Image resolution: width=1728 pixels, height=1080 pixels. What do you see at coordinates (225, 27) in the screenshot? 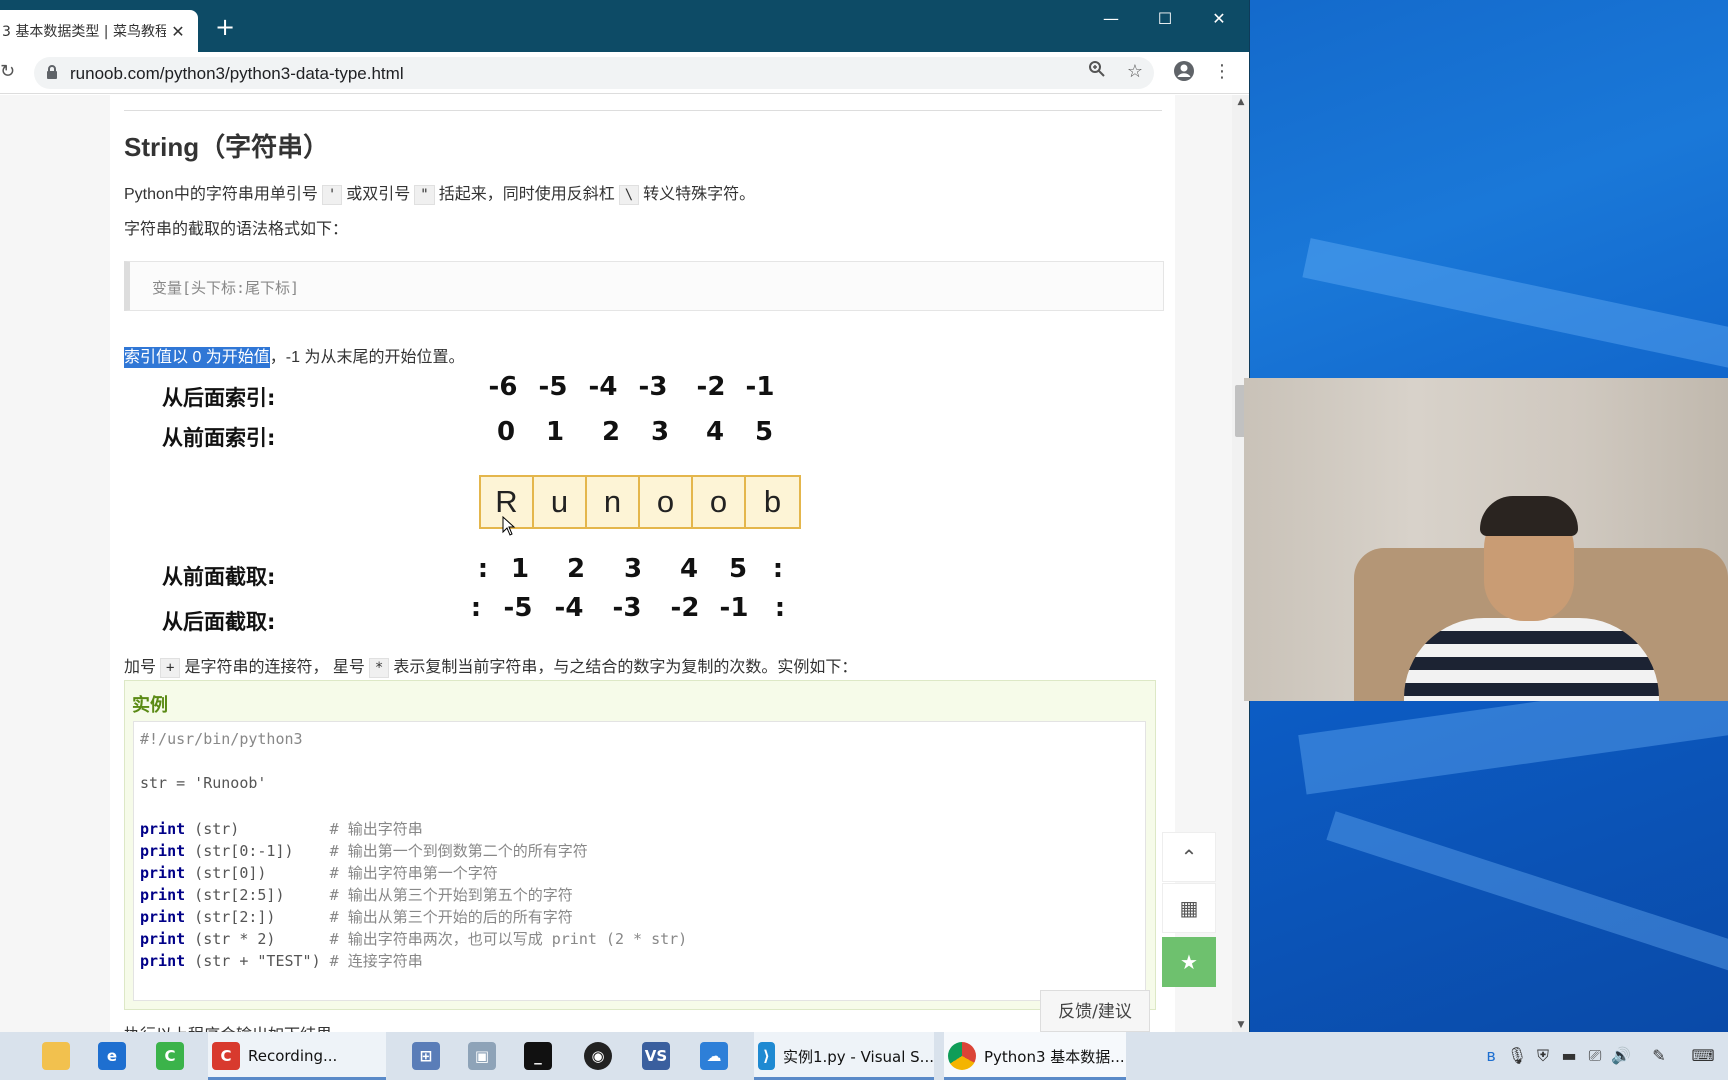
I see `new-tab-button: +` at bounding box center [225, 27].